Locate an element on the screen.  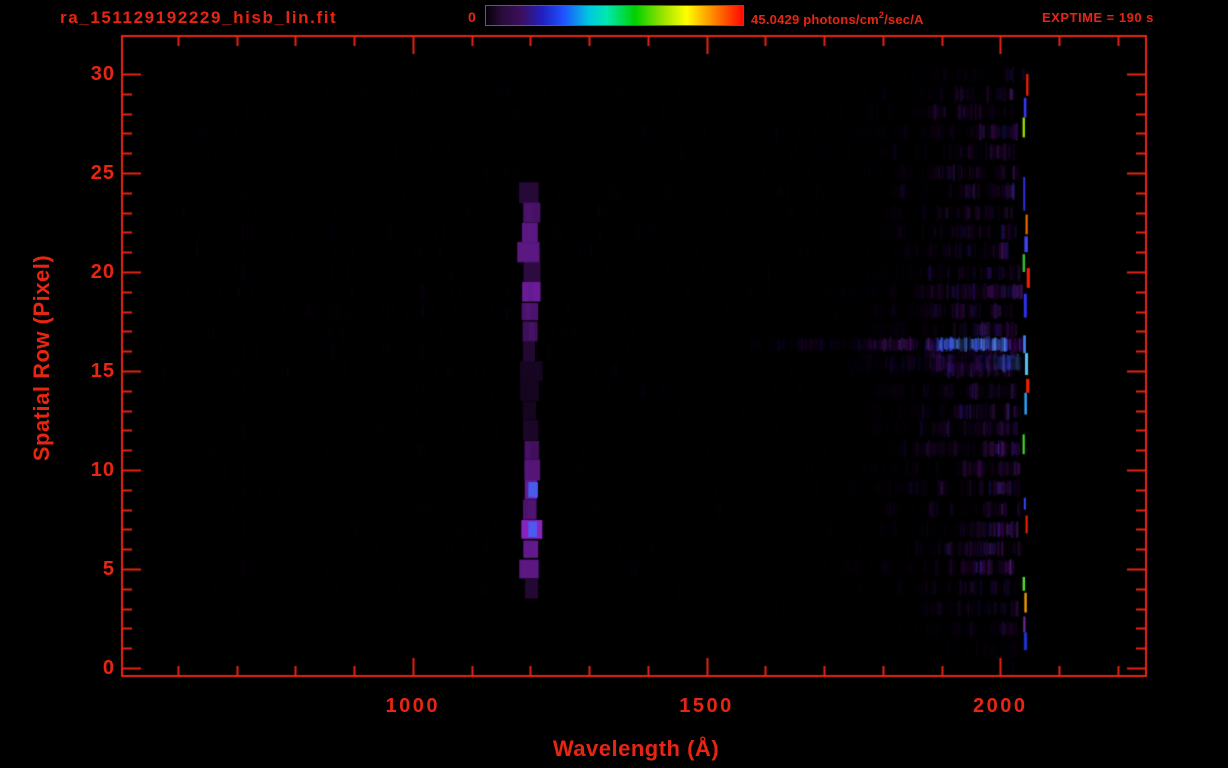
colorbar-max-value: 45.0429 is located at coordinates (775, 19).